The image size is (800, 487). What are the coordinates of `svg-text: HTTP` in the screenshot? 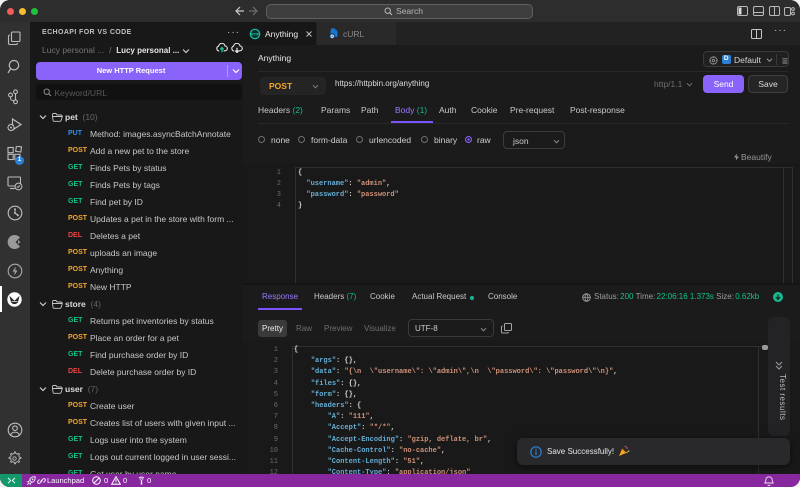 It's located at (255, 34).